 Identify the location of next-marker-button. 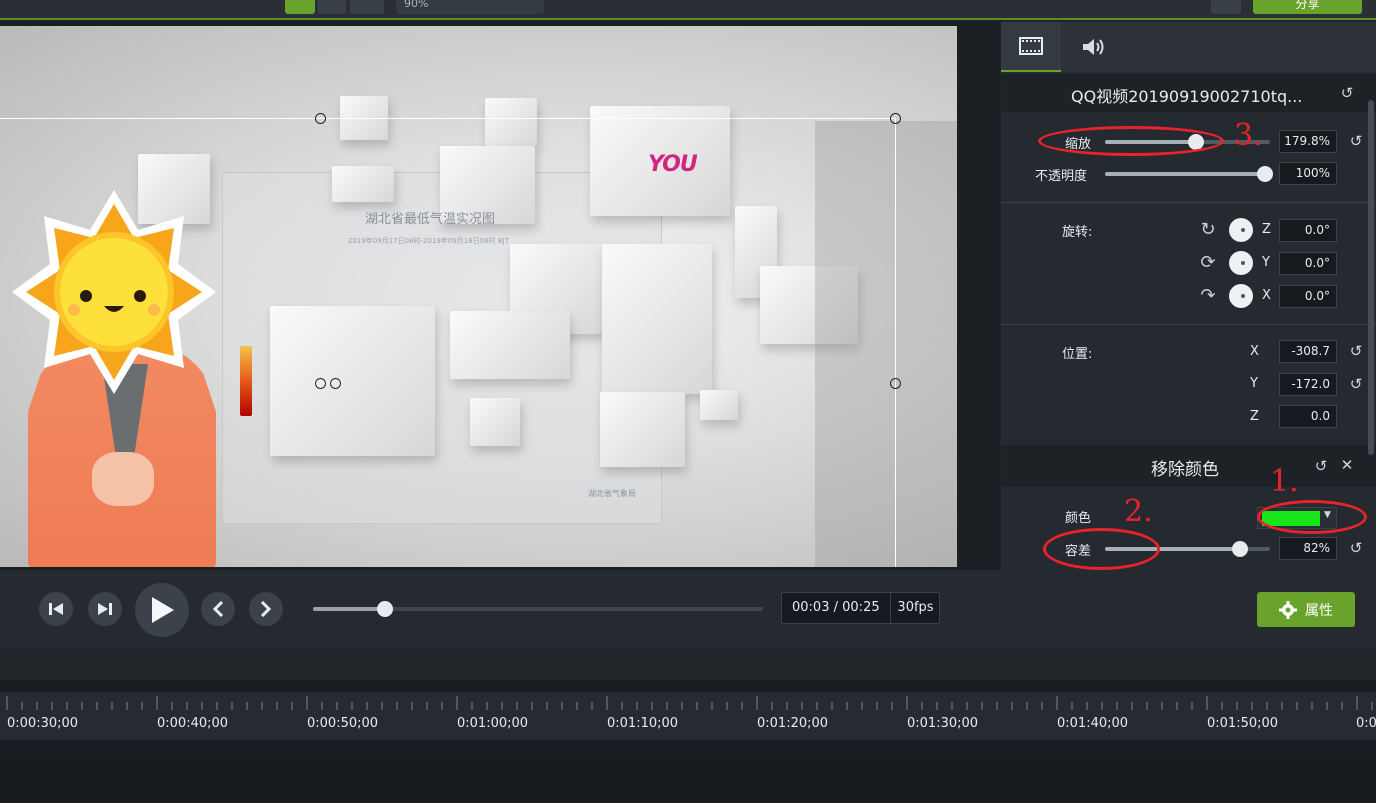
(266, 609).